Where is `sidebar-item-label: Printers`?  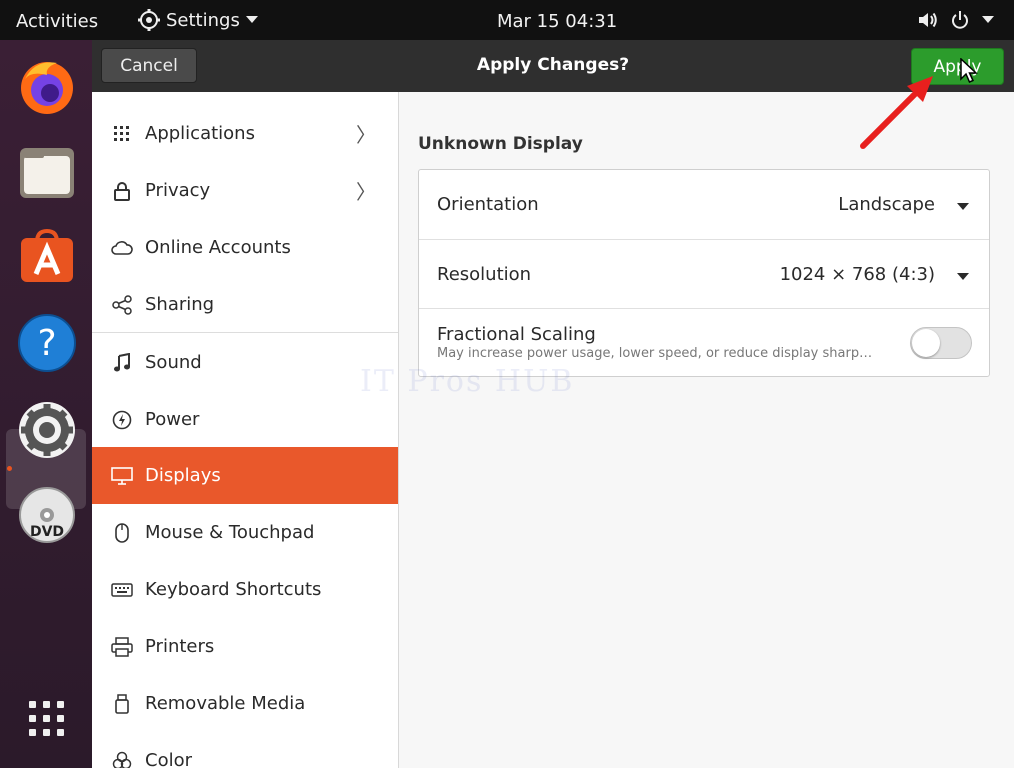
sidebar-item-label: Printers is located at coordinates (180, 646).